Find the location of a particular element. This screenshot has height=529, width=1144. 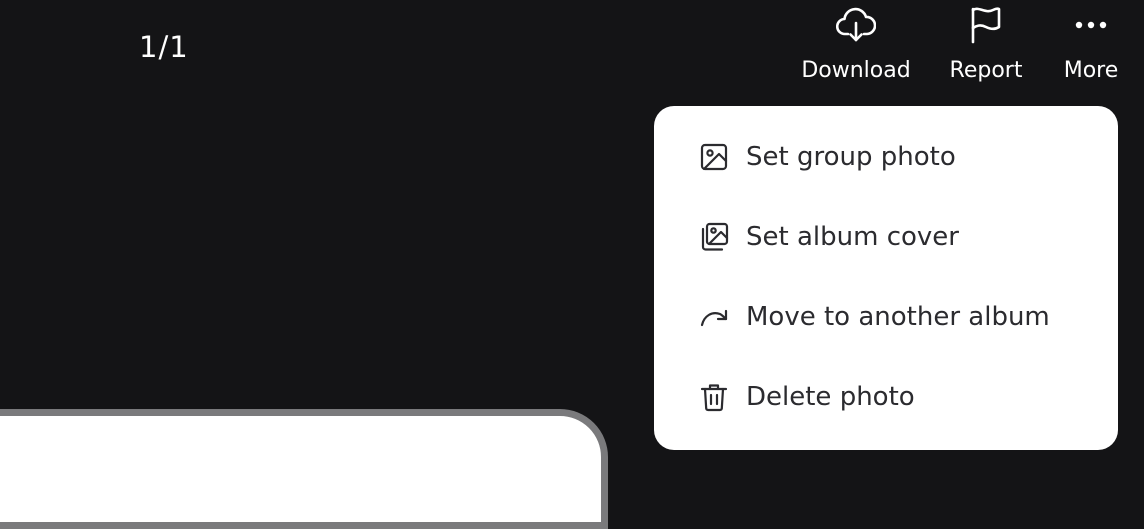

photo-counter: 1/1 is located at coordinates (164, 47).